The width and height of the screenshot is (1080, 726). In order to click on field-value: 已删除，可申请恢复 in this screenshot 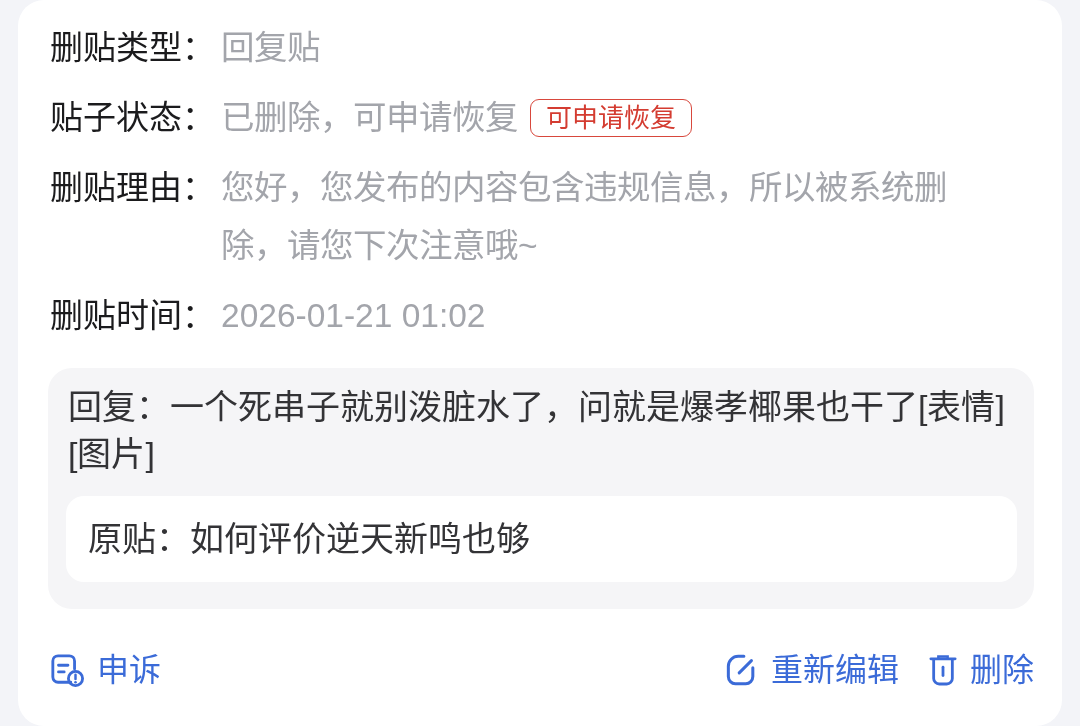, I will do `click(369, 118)`.